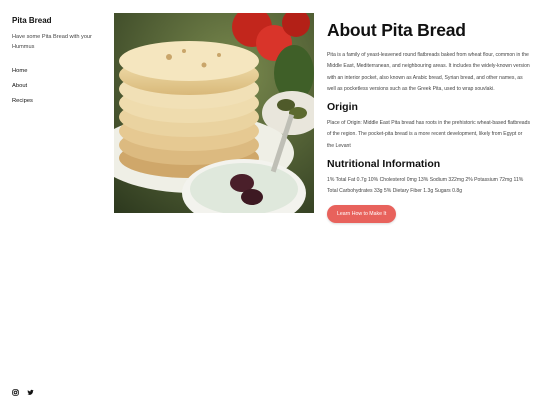  What do you see at coordinates (23, 389) in the screenshot?
I see `social-links` at bounding box center [23, 389].